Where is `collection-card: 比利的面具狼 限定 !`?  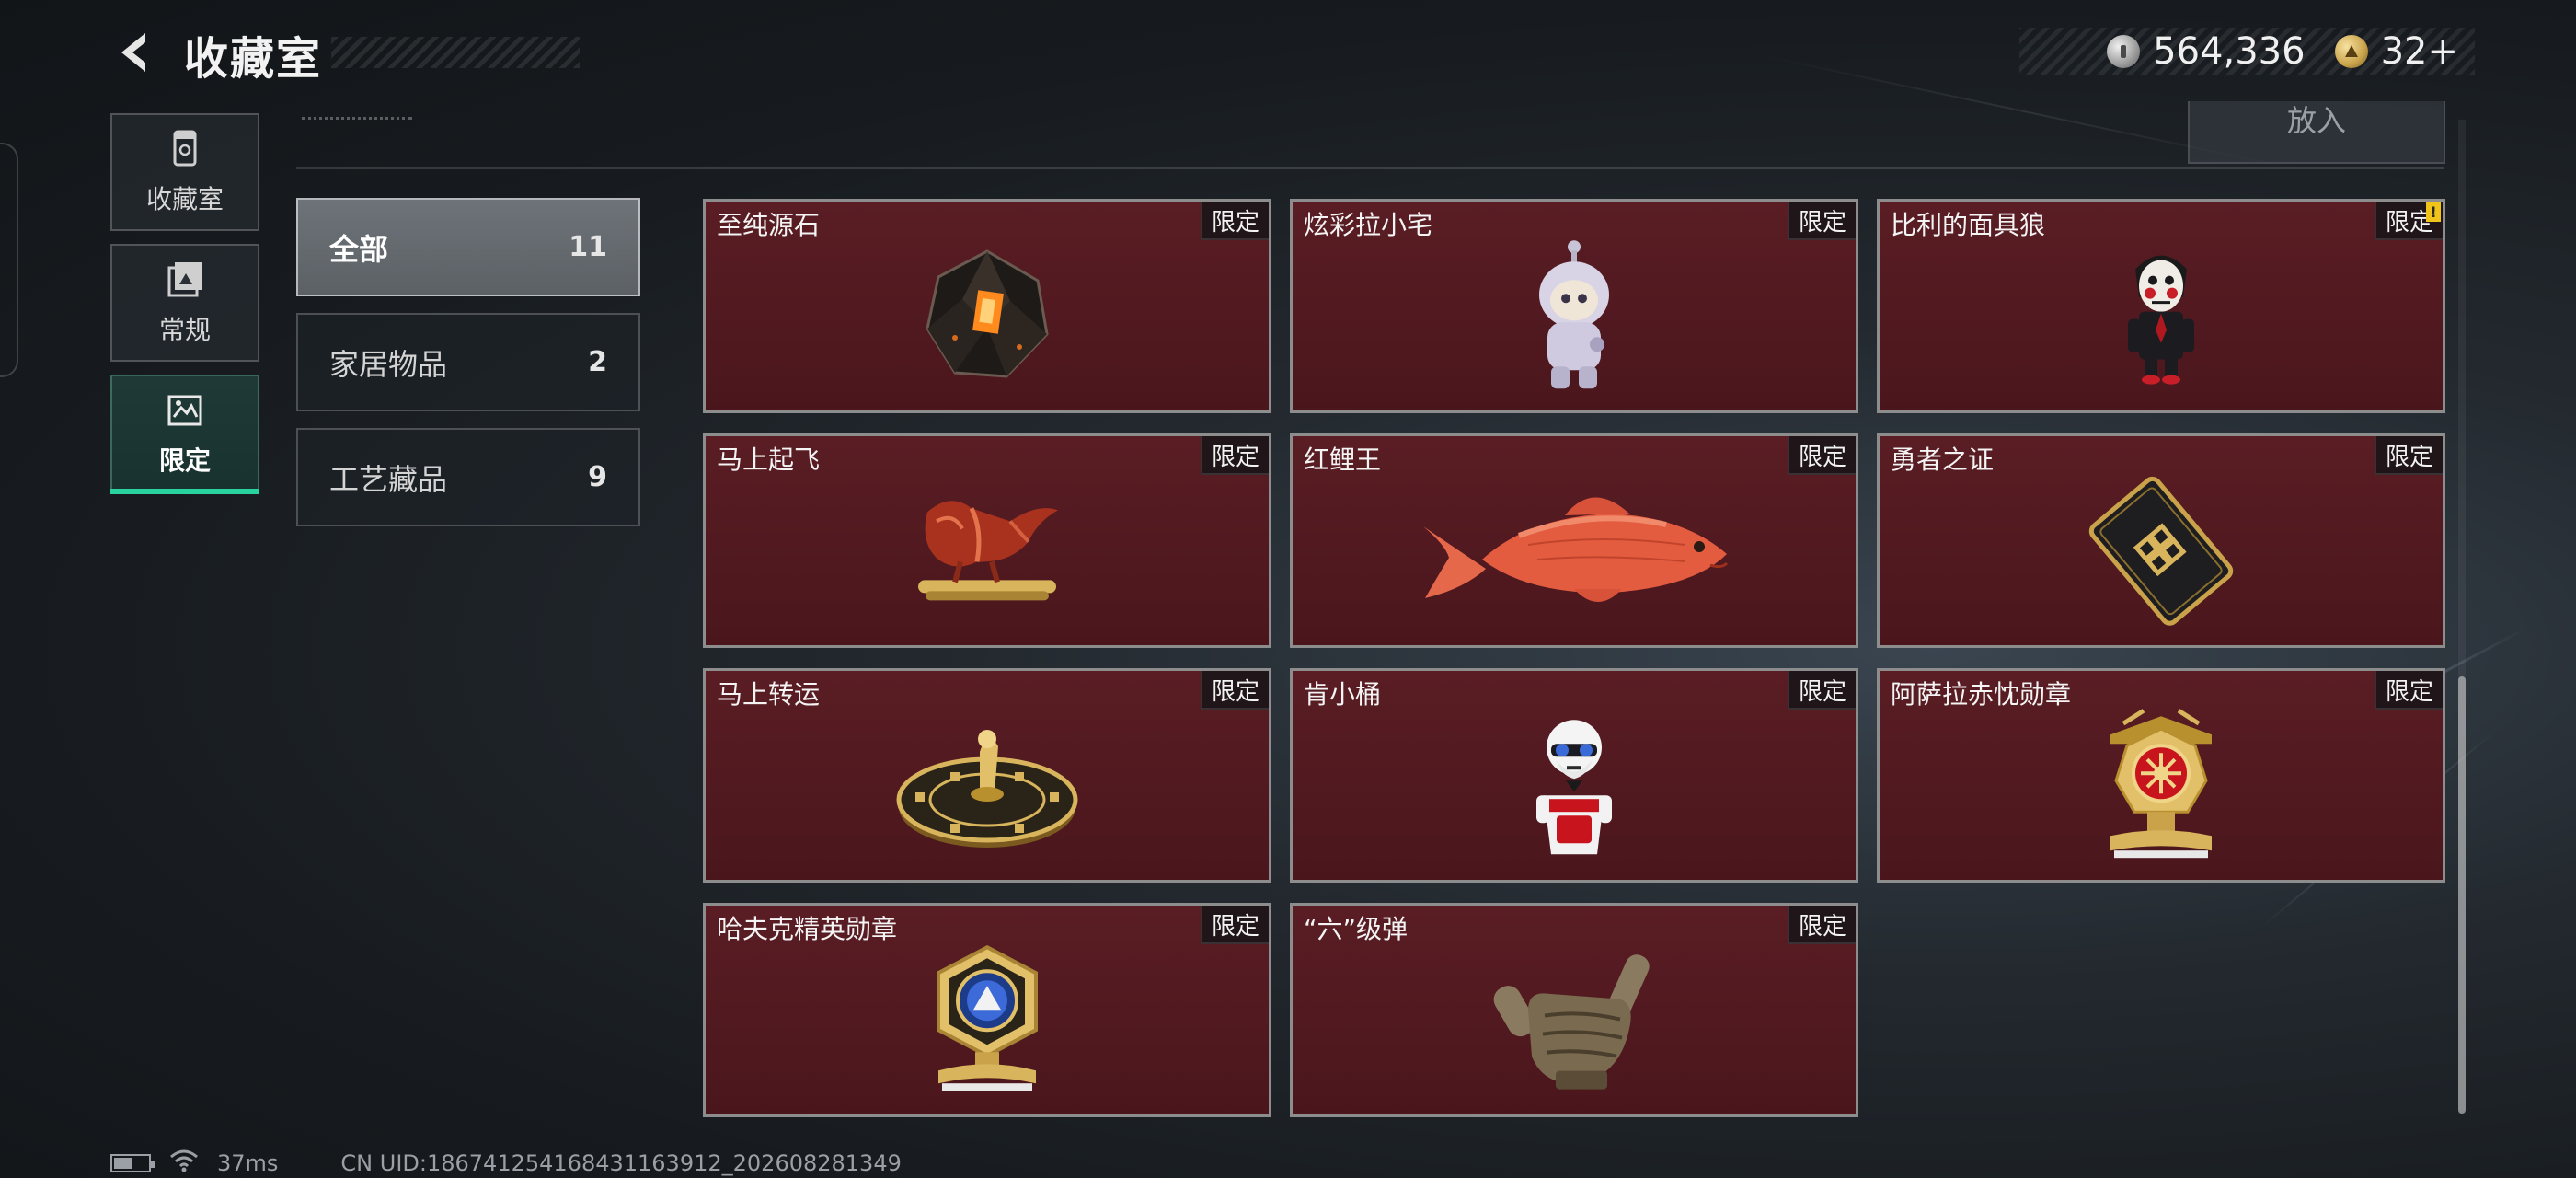
collection-card: 比利的面具狼 限定 ! is located at coordinates (2161, 306).